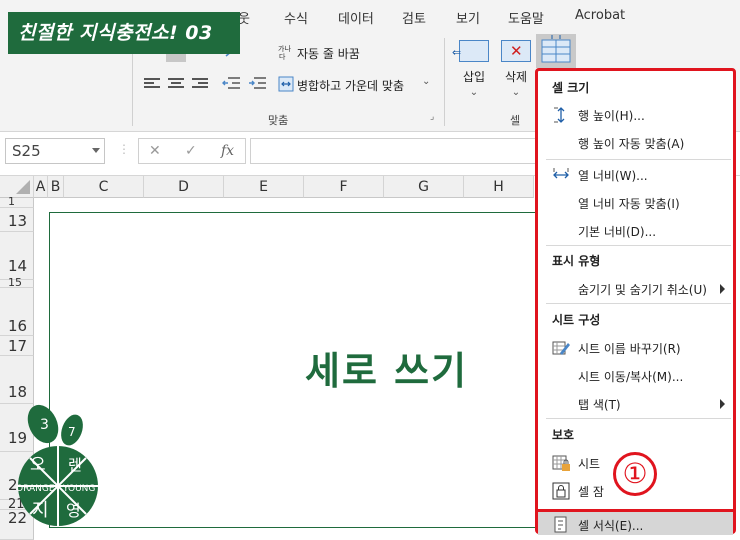  Describe the element at coordinates (284, 48) in the screenshot. I see `svg-text: 가나` at that location.